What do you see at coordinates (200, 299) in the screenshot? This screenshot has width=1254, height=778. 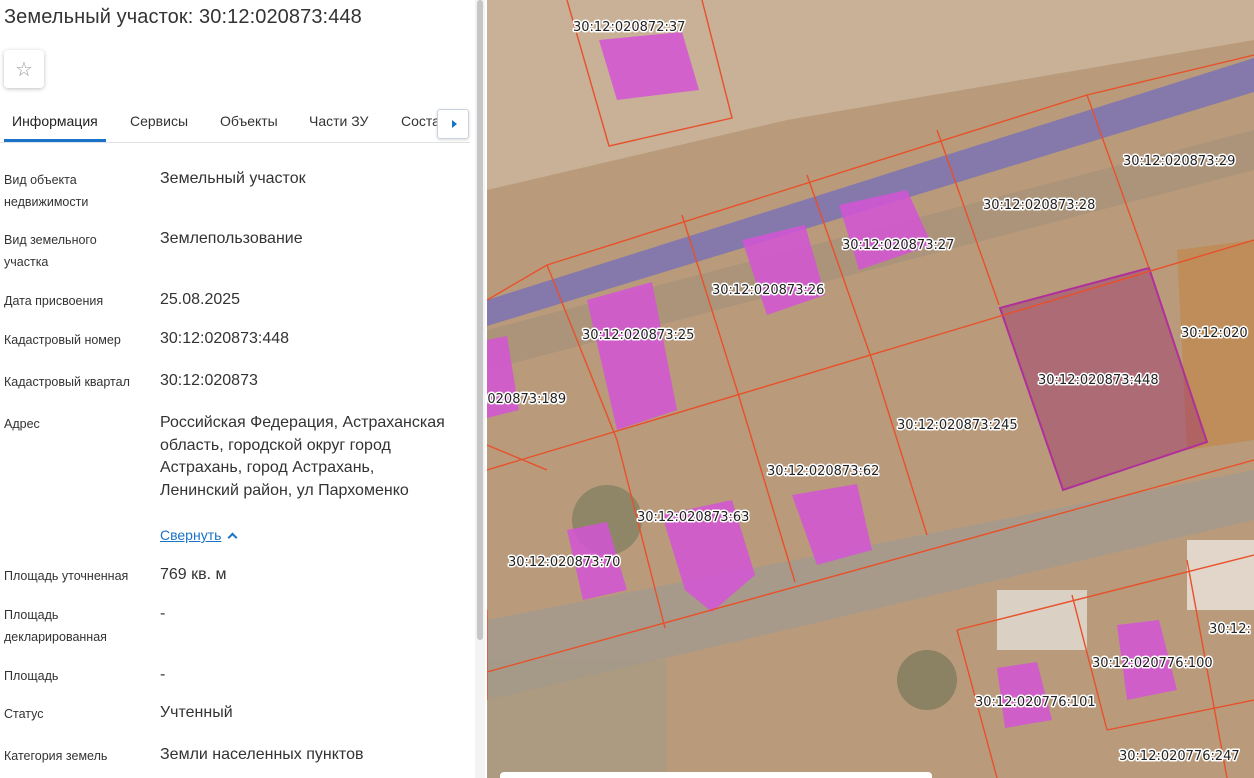 I see `date-value: 25.08.2025` at bounding box center [200, 299].